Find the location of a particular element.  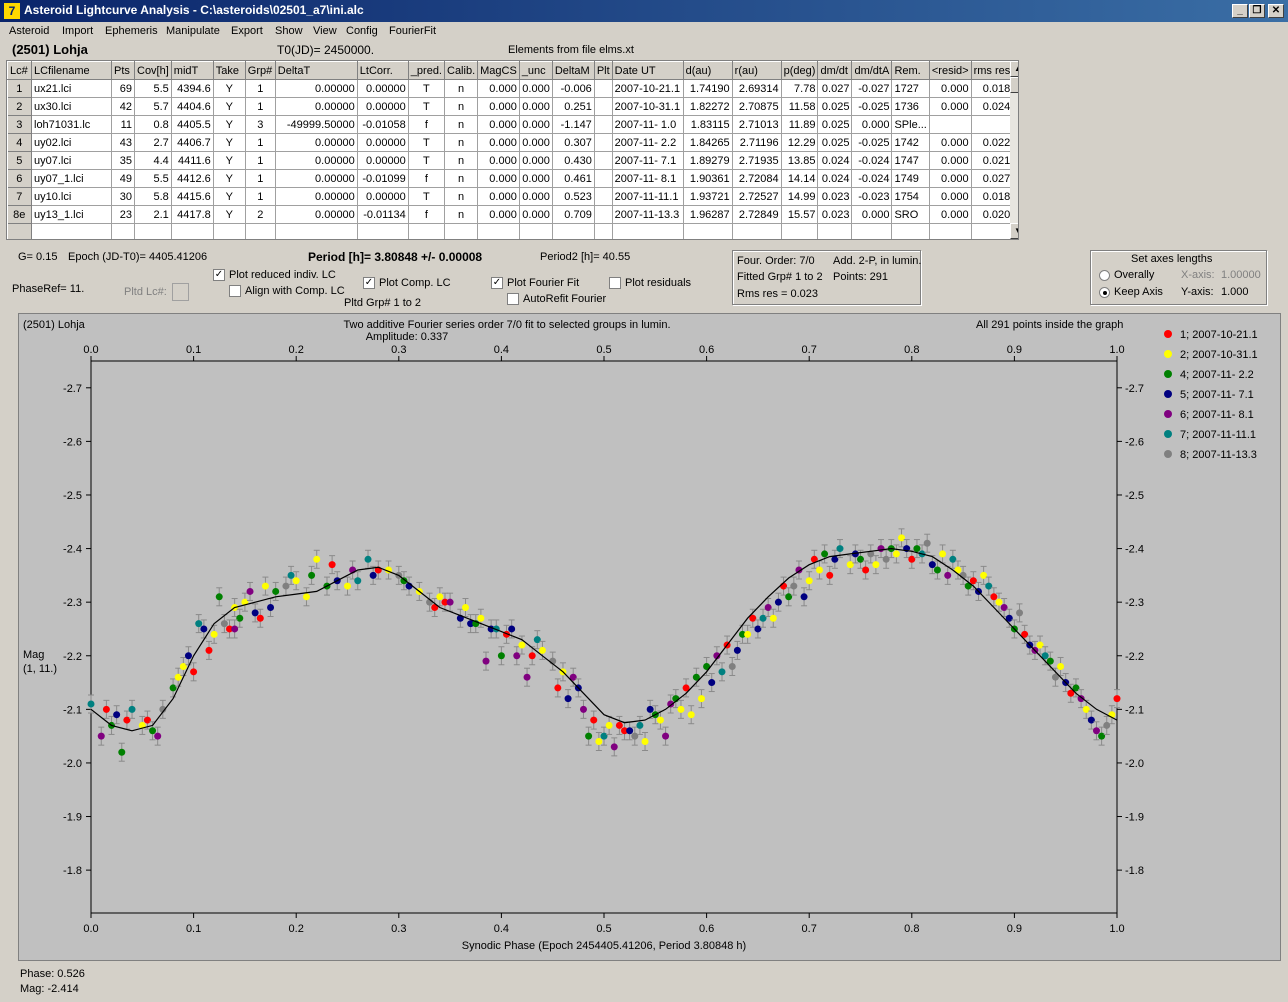

autorefit-checkbox: AutoRefit Fourier is located at coordinates (556, 299).